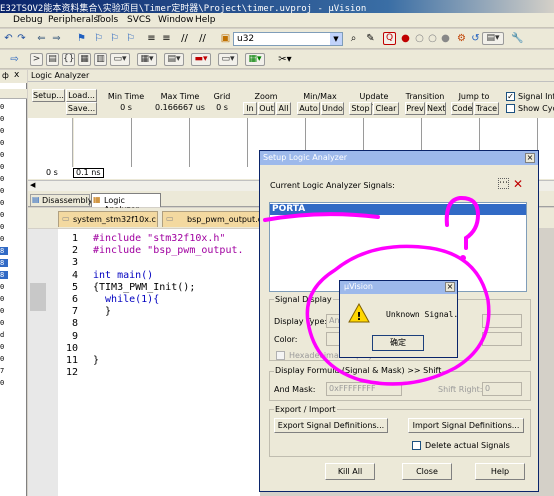 The image size is (554, 496). What do you see at coordinates (436, 108) in the screenshot?
I see `next-button: Next` at bounding box center [436, 108].